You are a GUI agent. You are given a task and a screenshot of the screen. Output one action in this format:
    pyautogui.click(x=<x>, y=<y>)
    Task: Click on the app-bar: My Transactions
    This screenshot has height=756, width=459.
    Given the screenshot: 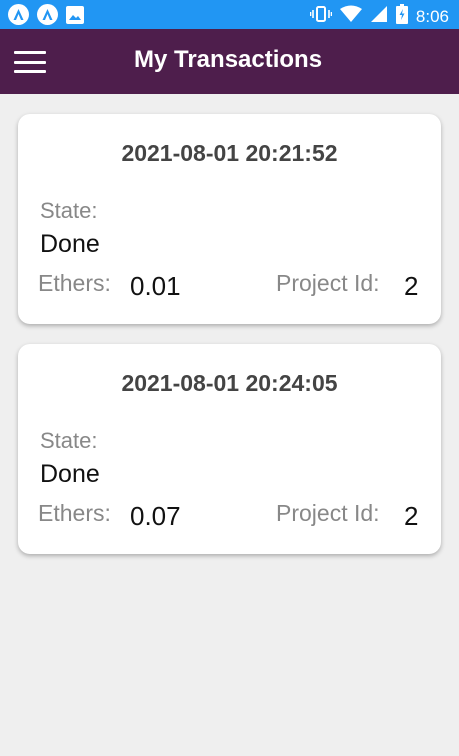 What is the action you would take?
    pyautogui.click(x=229, y=61)
    